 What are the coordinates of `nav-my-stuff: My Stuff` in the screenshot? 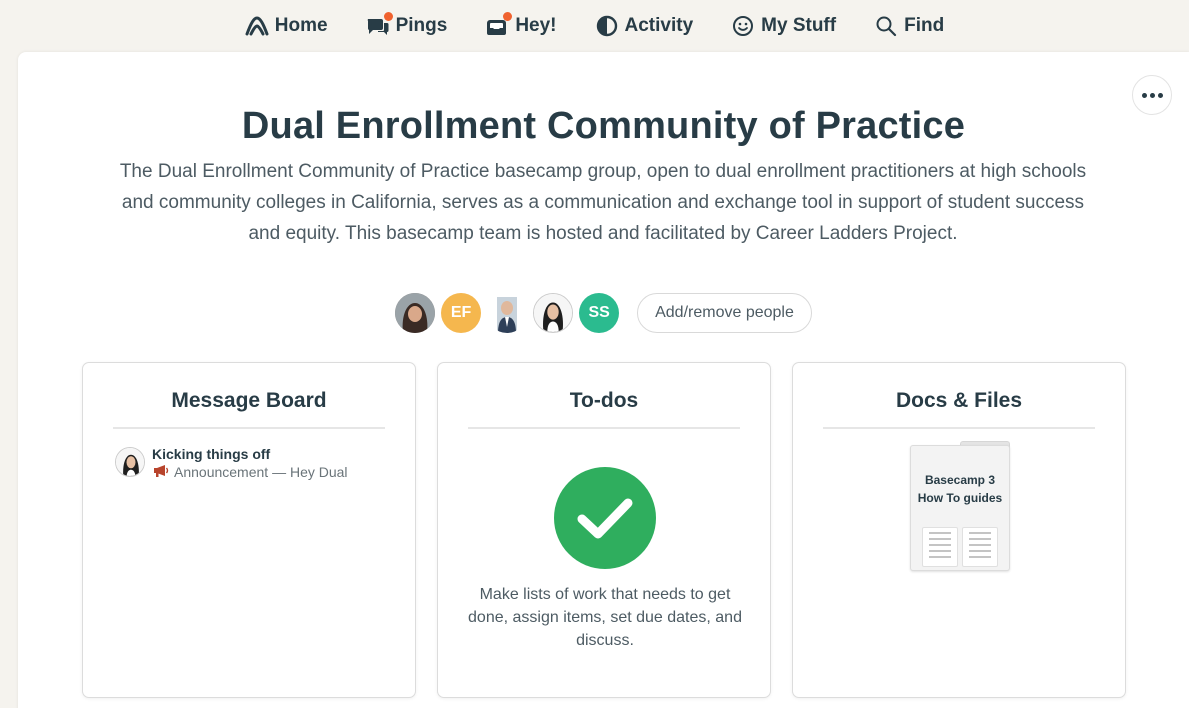 It's located at (783, 26).